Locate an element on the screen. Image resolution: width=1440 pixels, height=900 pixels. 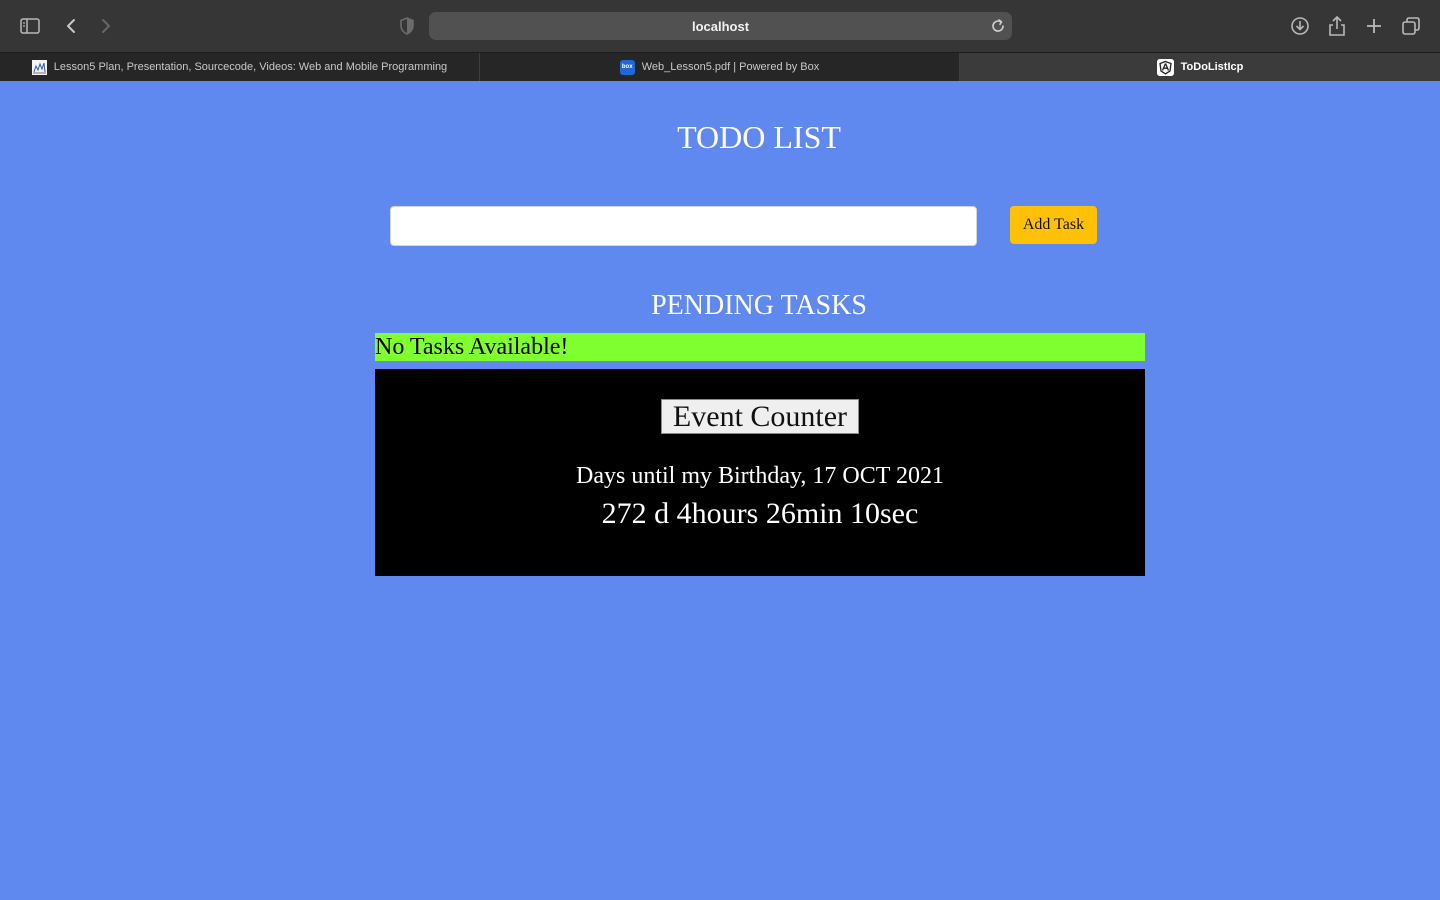
birthday-label: Days until my Birthday, 17 OCT 2021 is located at coordinates (760, 476).